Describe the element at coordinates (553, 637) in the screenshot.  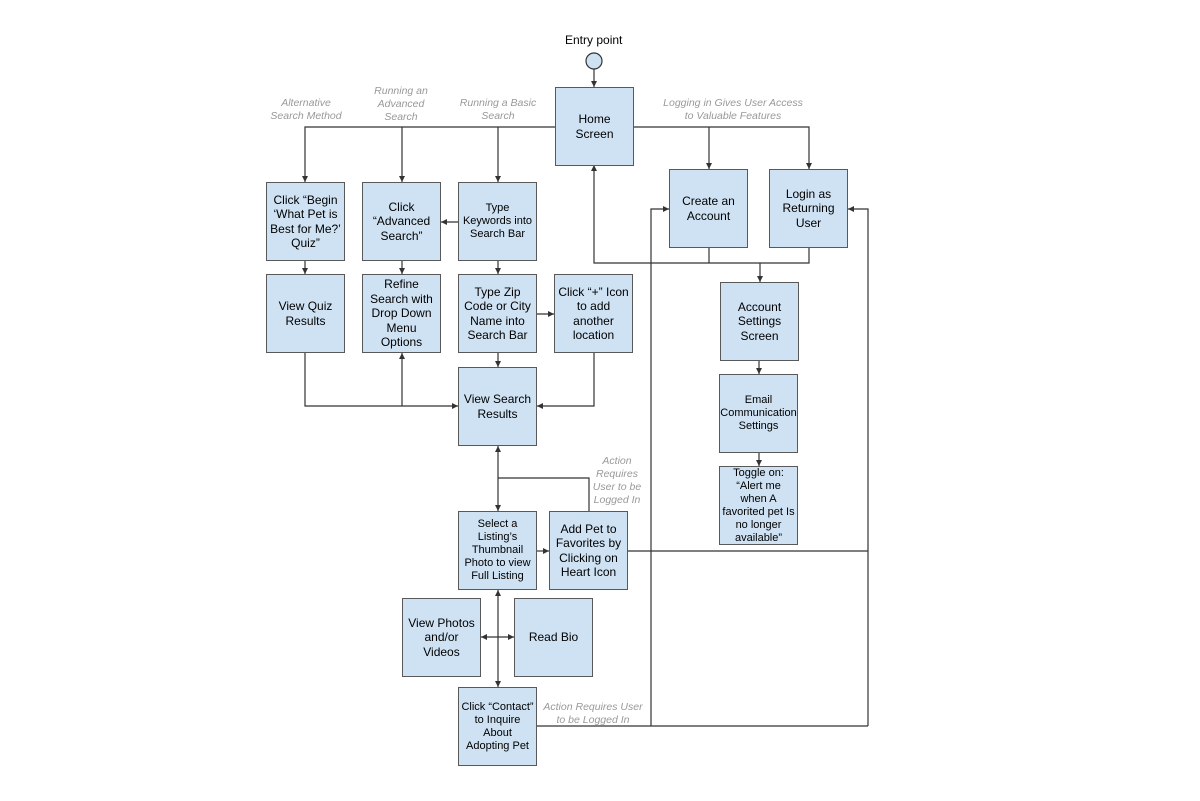
I see `node-read-bio: Read Bio` at that location.